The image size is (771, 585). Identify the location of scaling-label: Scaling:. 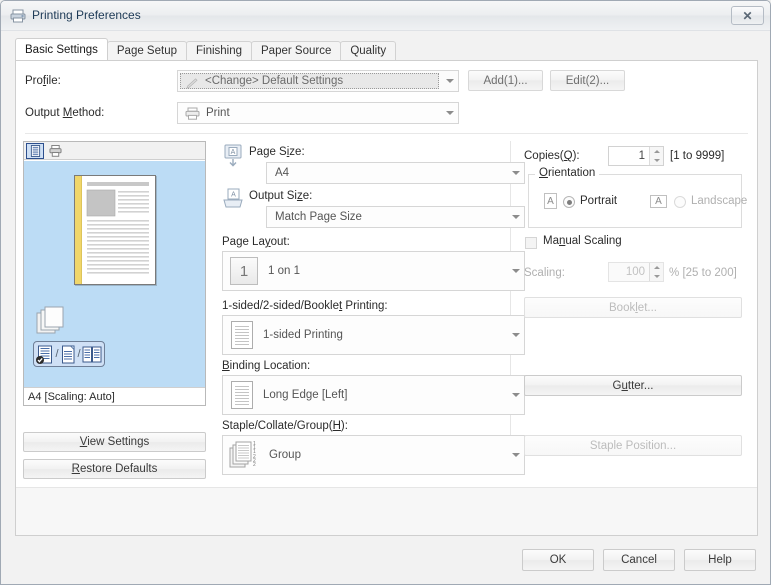
(544, 273).